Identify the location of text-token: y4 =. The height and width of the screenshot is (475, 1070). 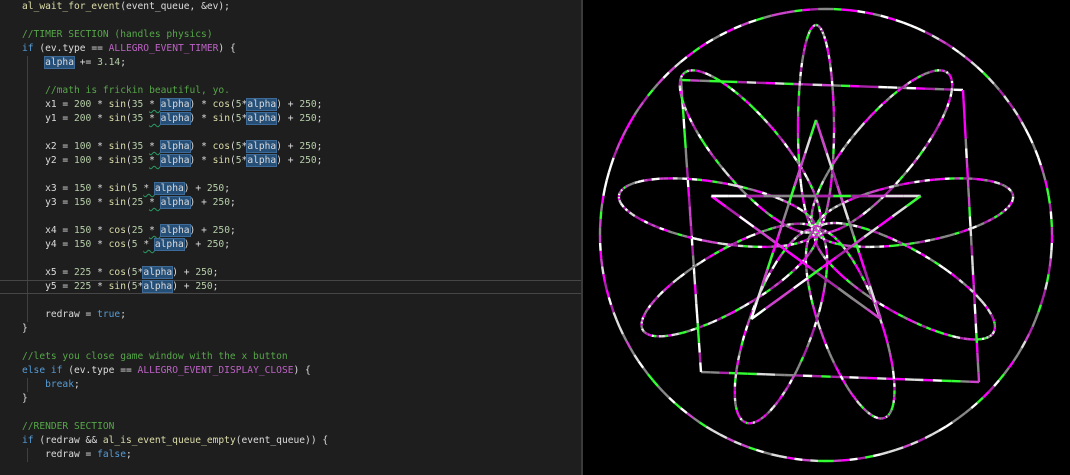
(48, 244).